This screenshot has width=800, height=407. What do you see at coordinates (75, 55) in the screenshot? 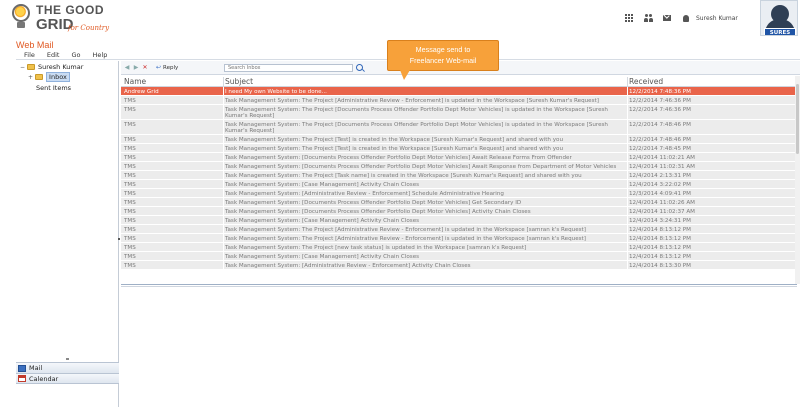
I see `menu-go: Go` at bounding box center [75, 55].